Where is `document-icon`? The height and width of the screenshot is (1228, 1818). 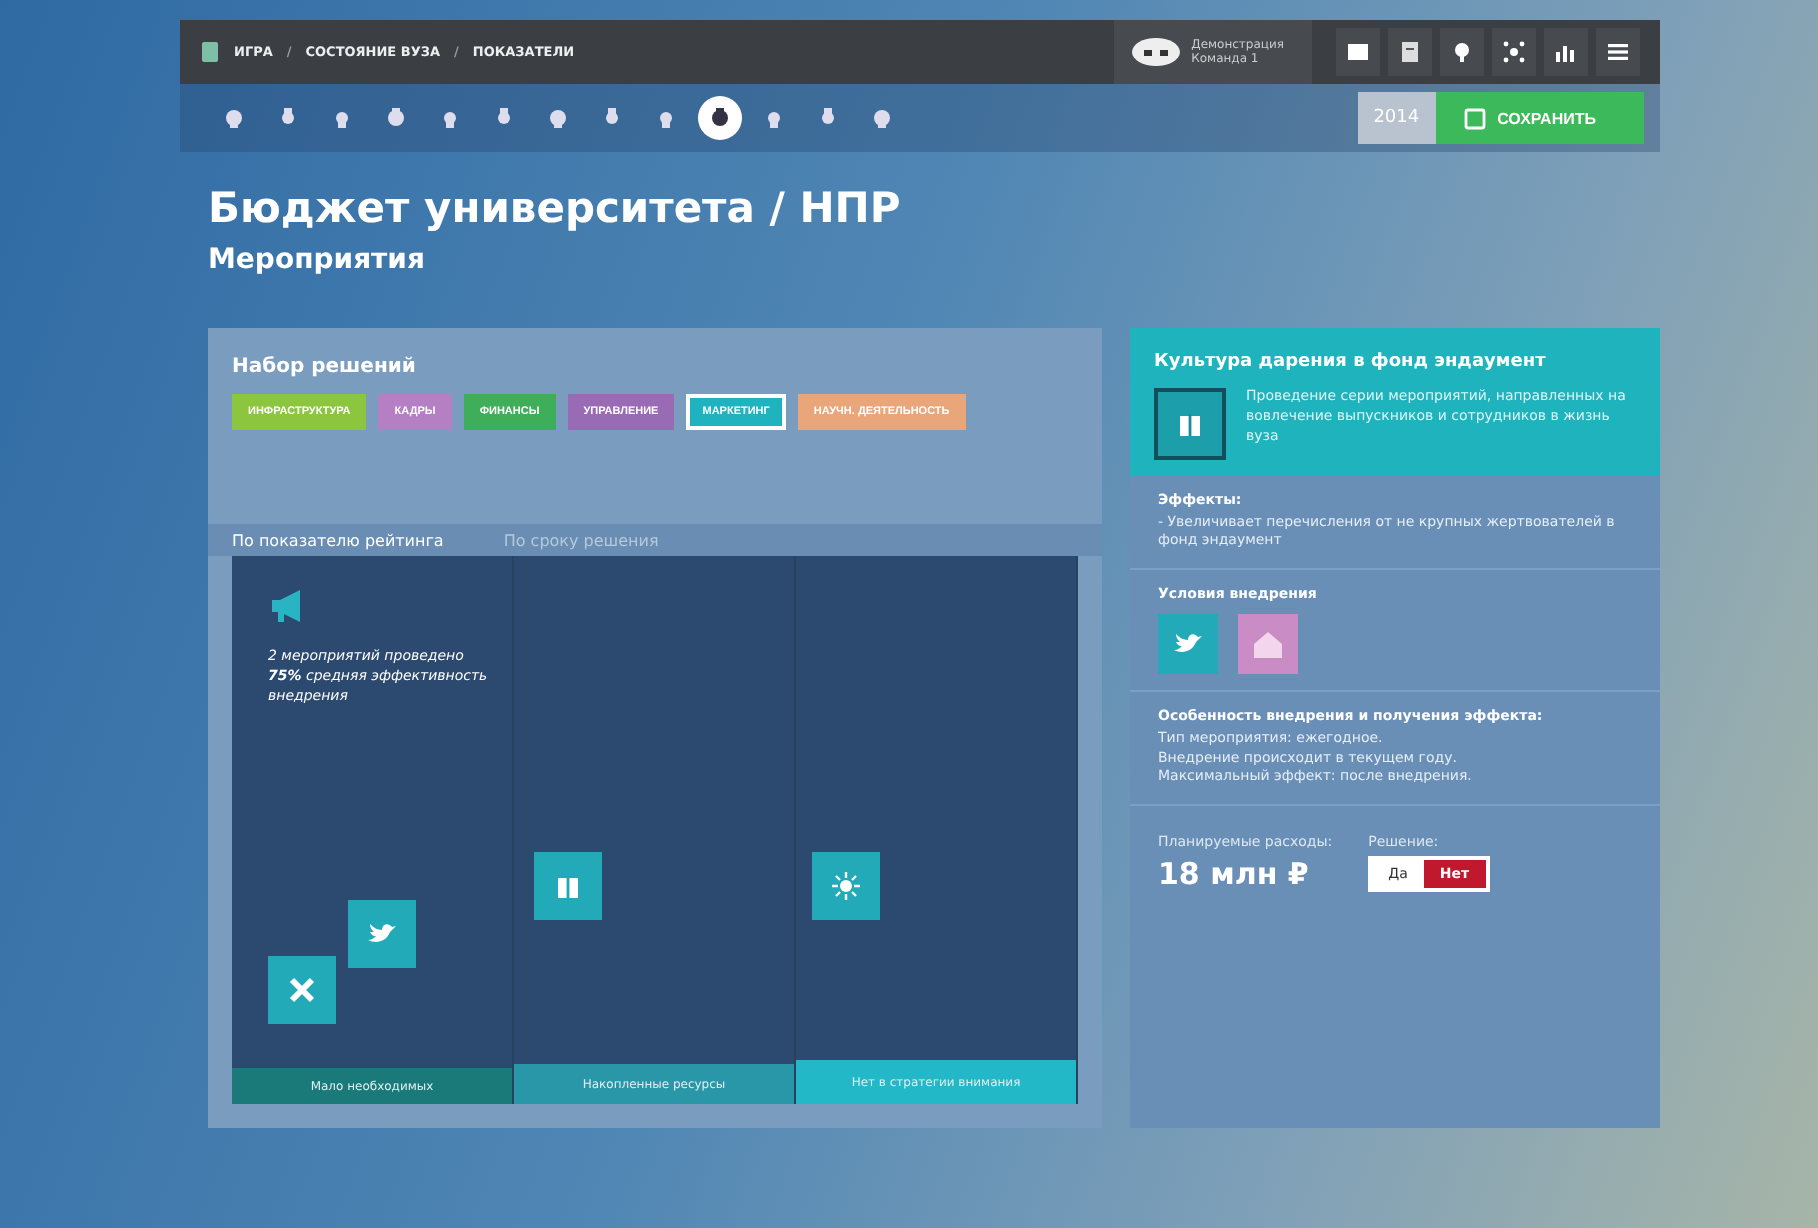
document-icon is located at coordinates (1410, 52).